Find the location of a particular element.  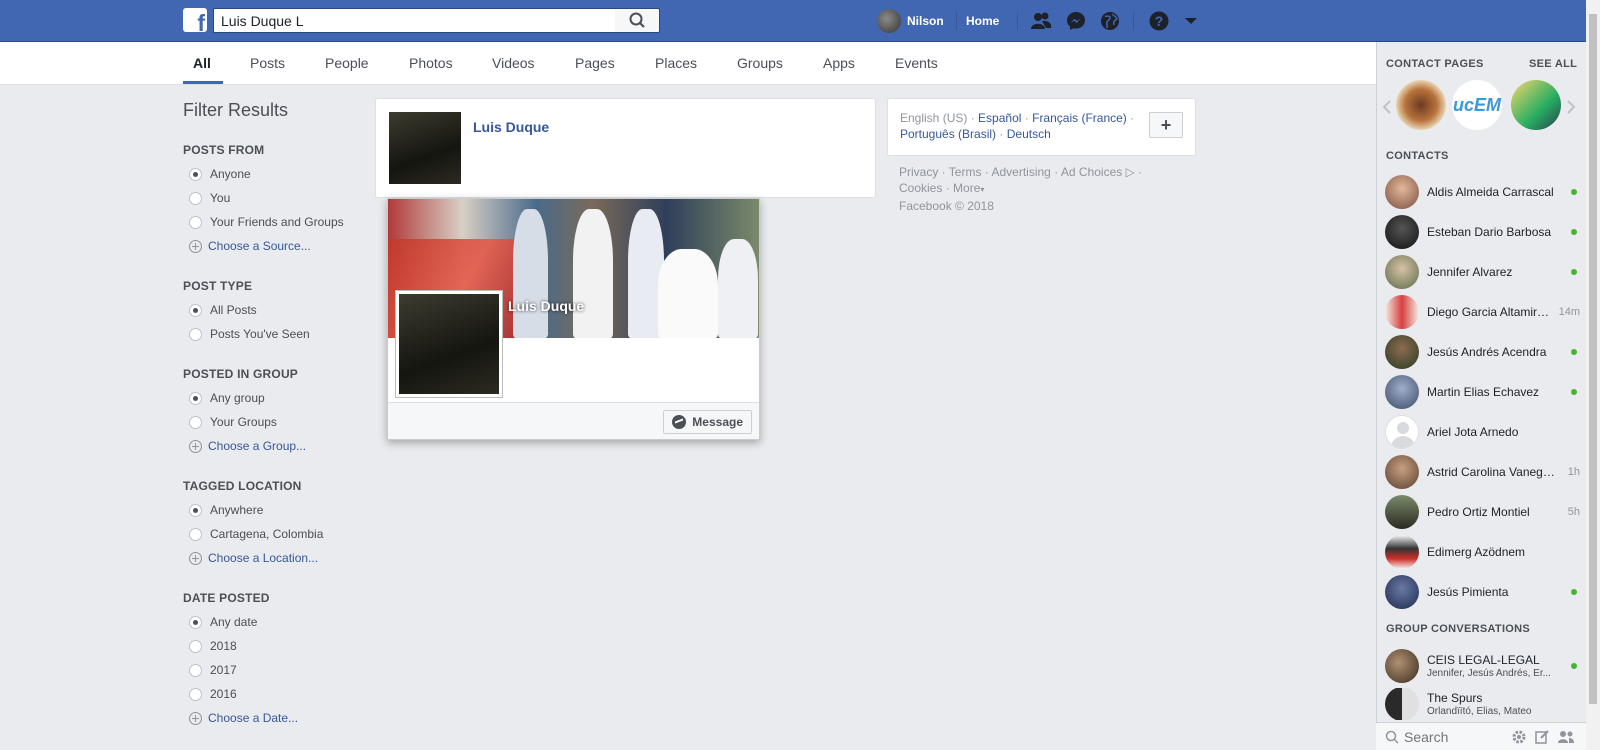

language-link: Deutsch is located at coordinates (1029, 134).